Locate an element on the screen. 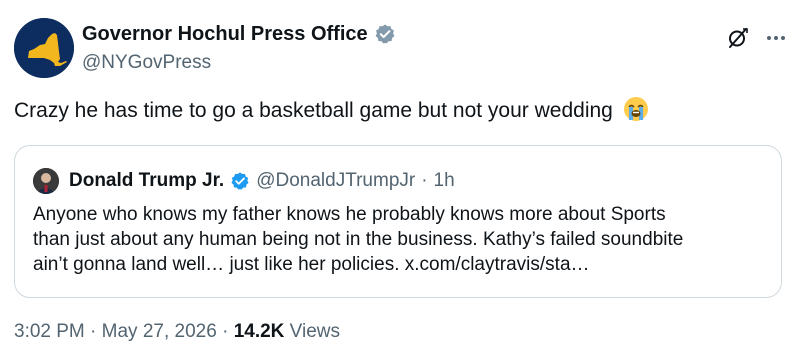 The image size is (800, 361). author-name-row: Governor Hochul Press Office is located at coordinates (239, 34).